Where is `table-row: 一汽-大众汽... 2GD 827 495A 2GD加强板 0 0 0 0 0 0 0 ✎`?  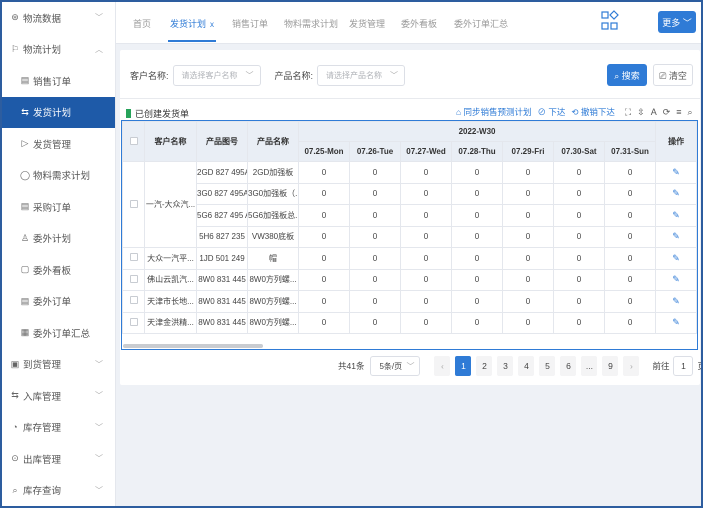
table-row: 一汽-大众汽... 2GD 827 495A 2GD加强板 0 0 0 0 0 0 0 ✎ is located at coordinates (410, 204).